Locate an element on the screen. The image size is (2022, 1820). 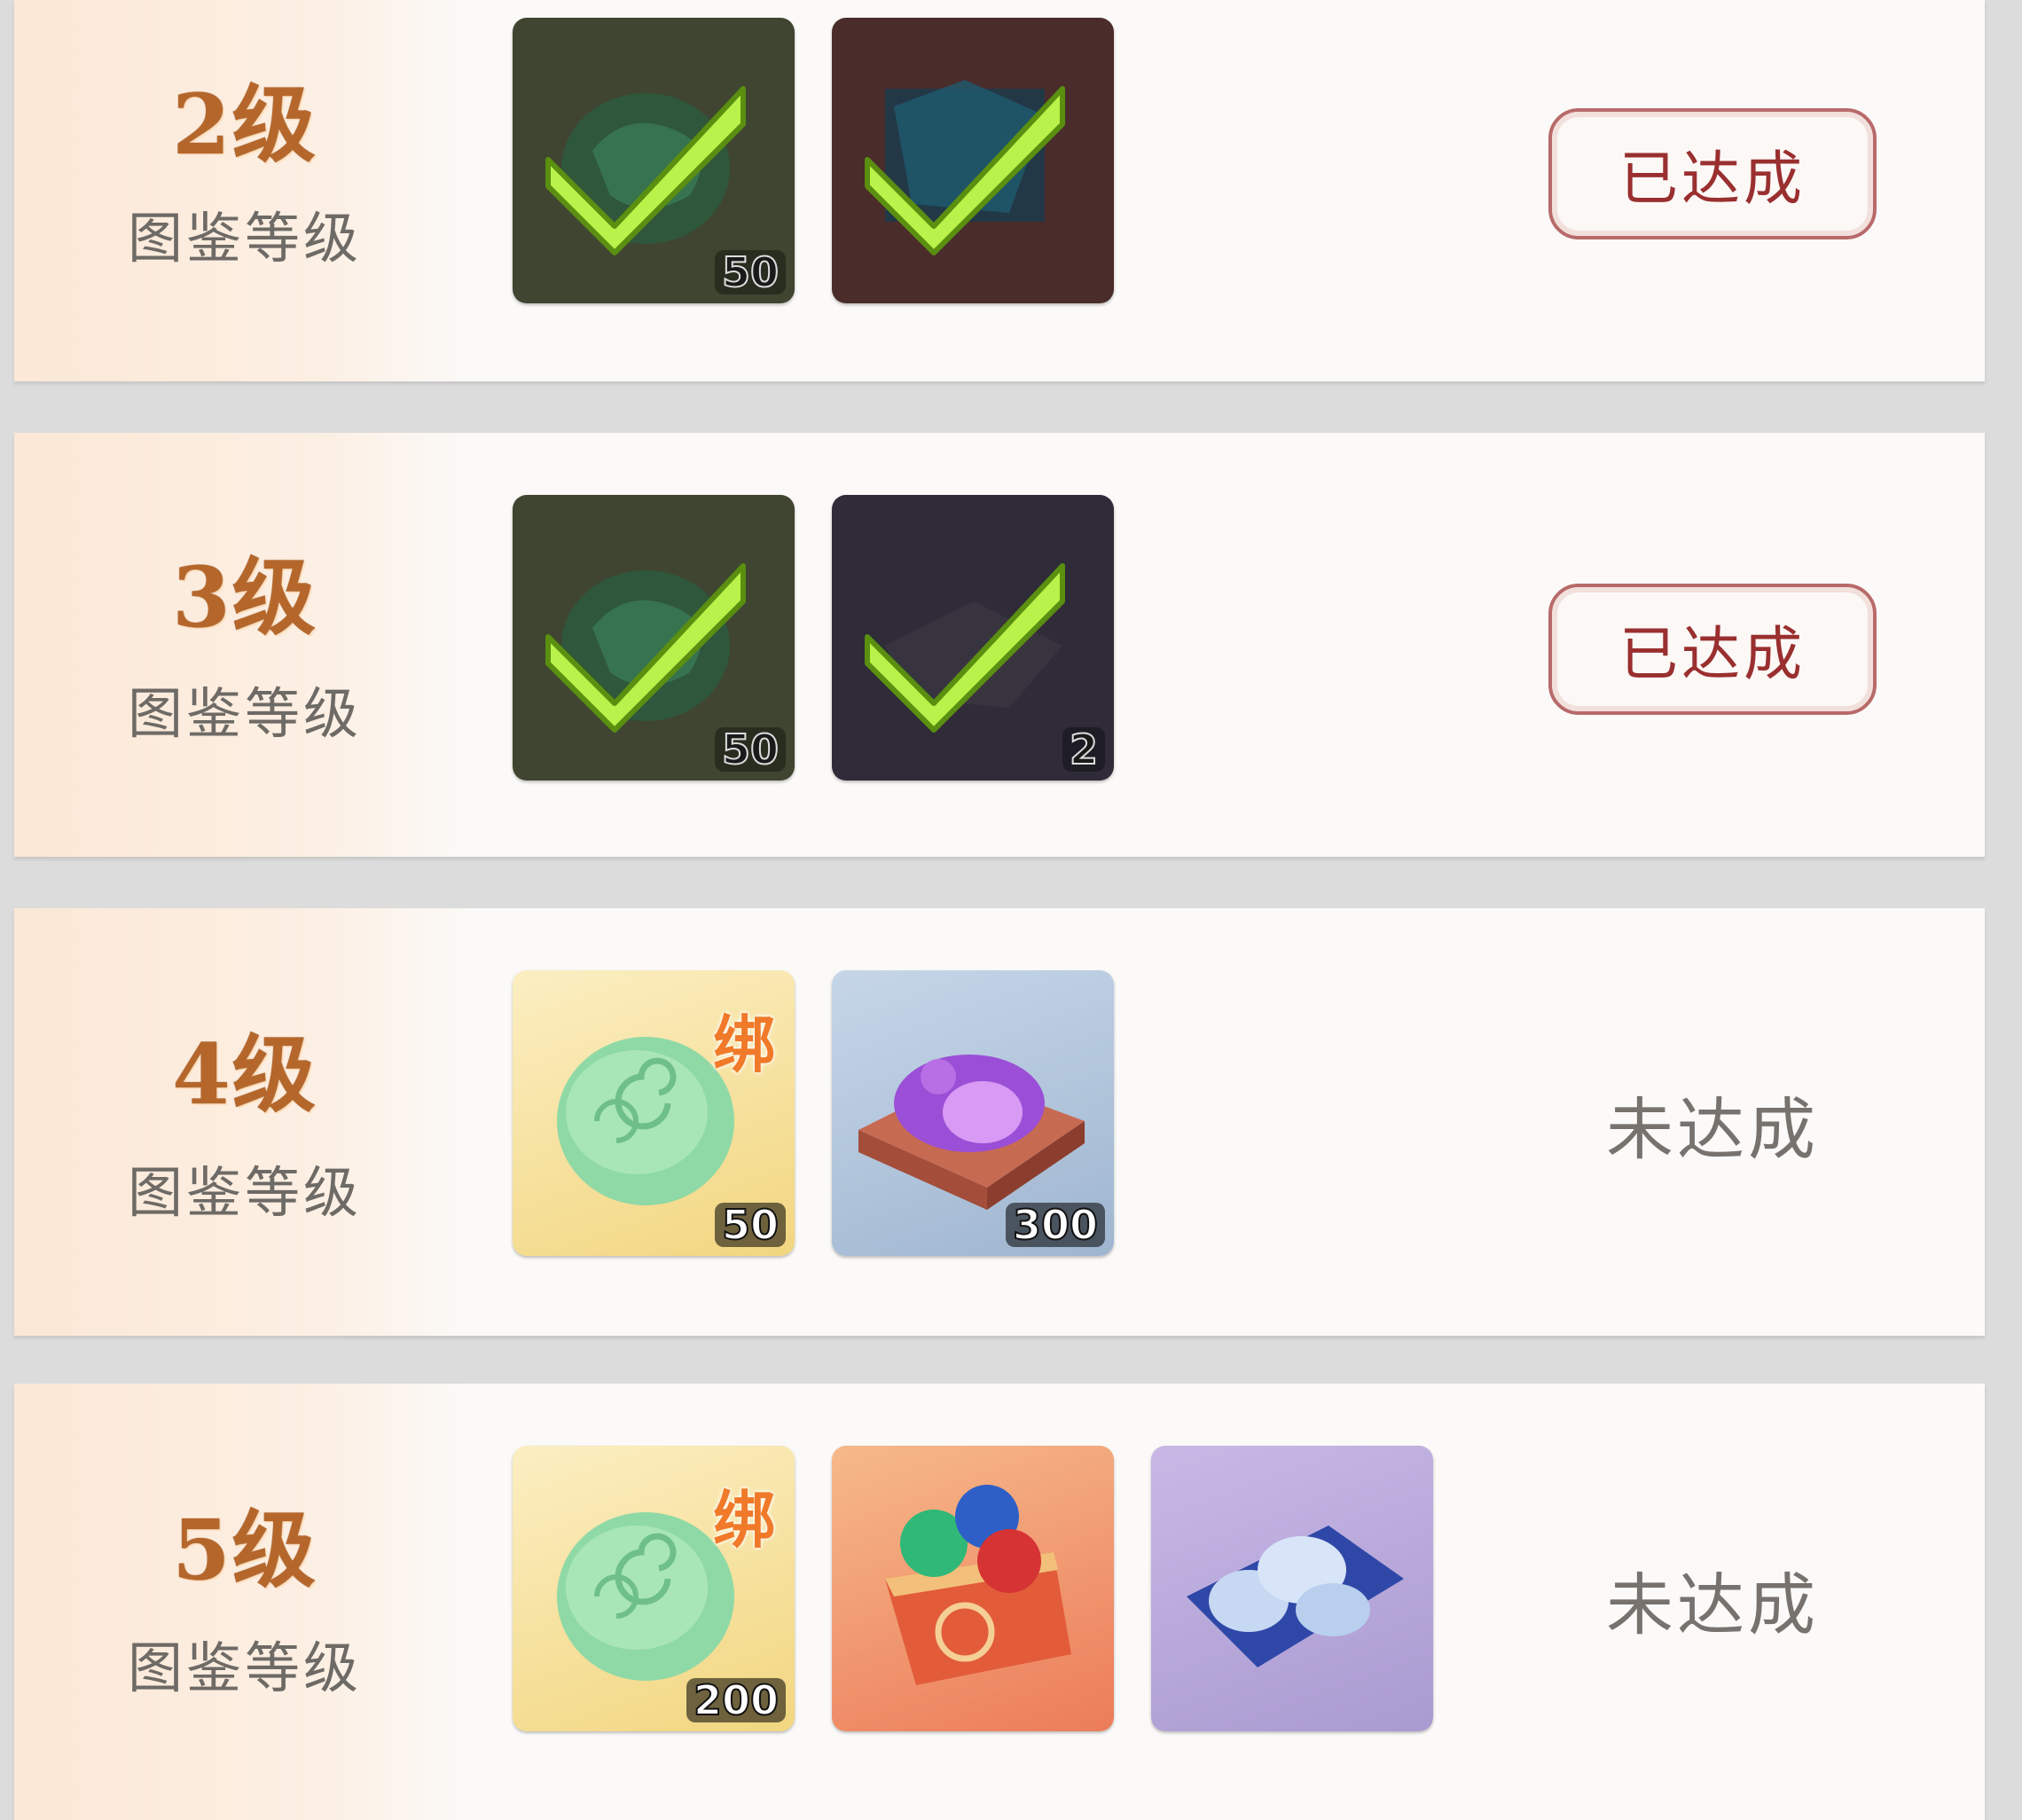
level-label: 5级 is located at coordinates (244, 1550).